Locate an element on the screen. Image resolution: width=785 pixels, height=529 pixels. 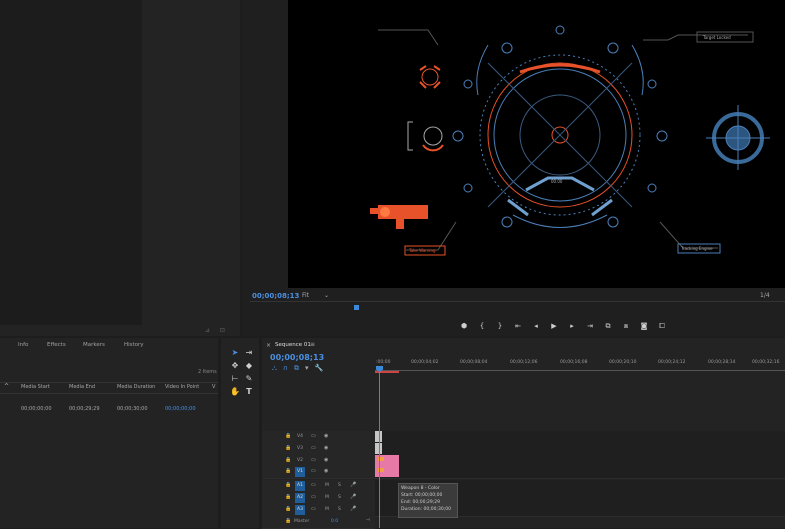
hud-label-bottom-right: Tracking Engine is located at coordinates (696, 248).